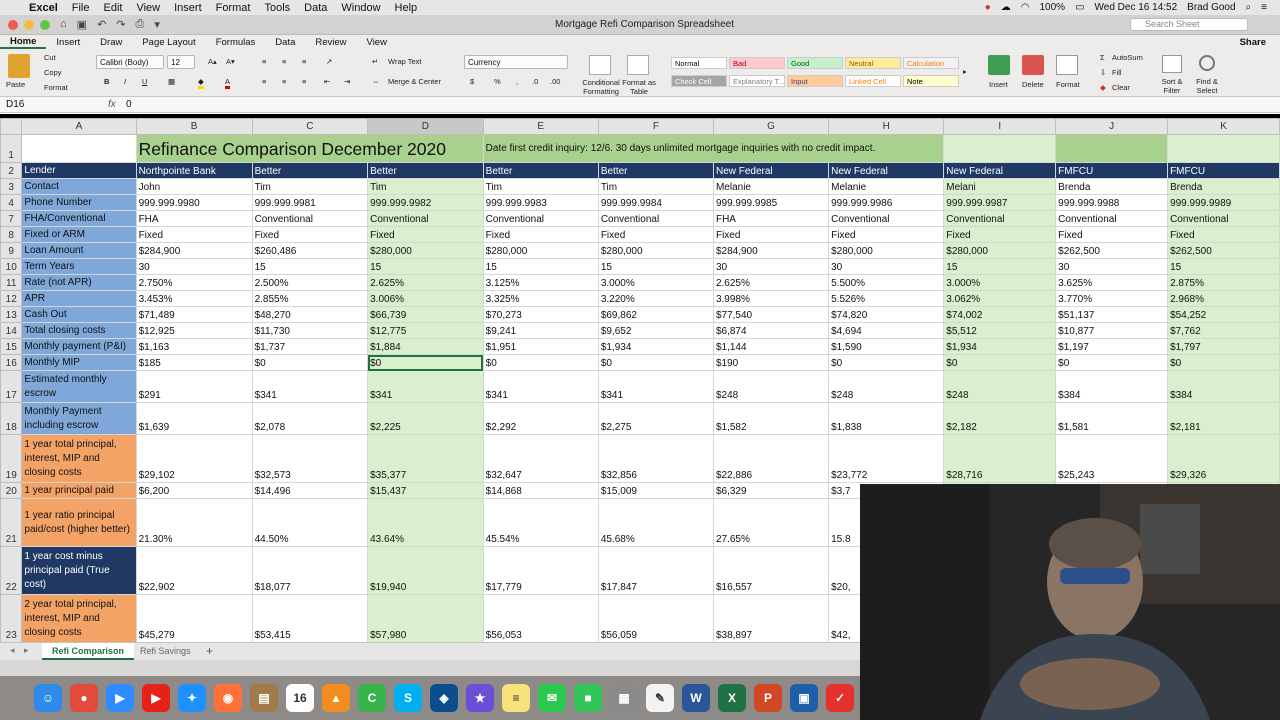 Image resolution: width=1280 pixels, height=720 pixels. What do you see at coordinates (23, 42) in the screenshot?
I see `tab-home: Home` at bounding box center [23, 42].